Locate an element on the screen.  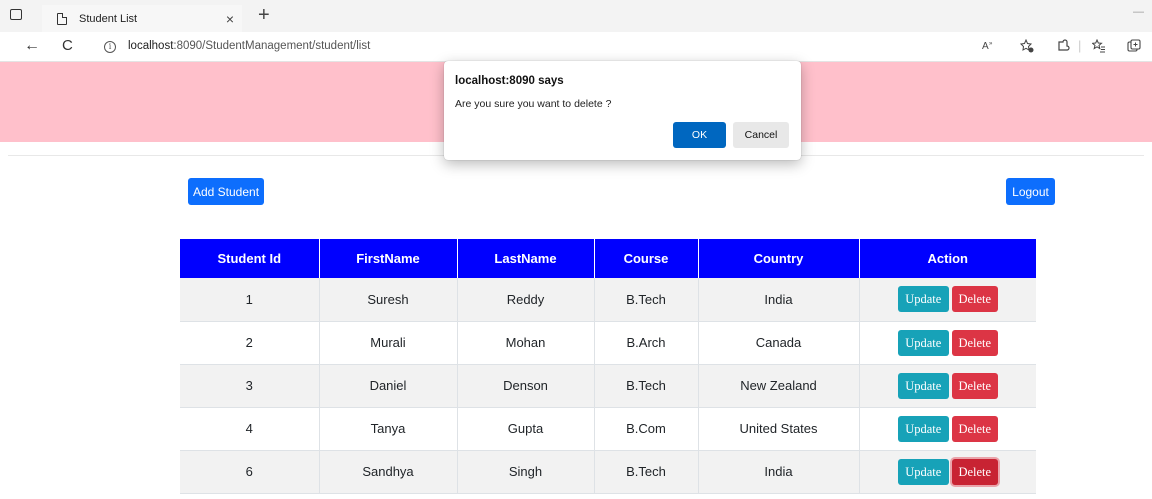
cell-lastname: Mohan is located at coordinates (526, 343).